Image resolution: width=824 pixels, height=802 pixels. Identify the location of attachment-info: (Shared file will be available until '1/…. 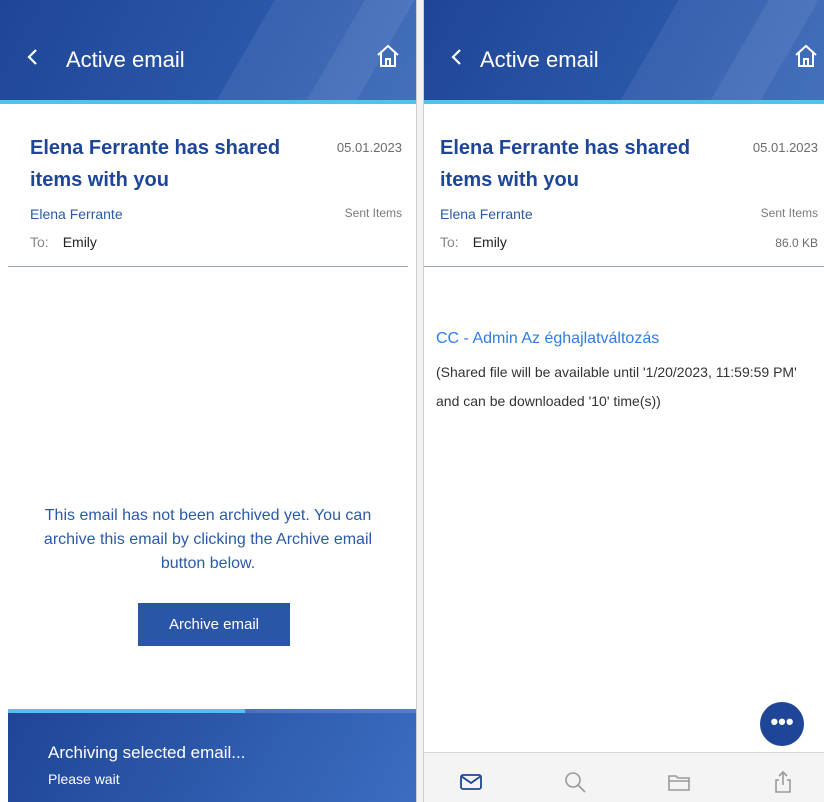
(616, 386).